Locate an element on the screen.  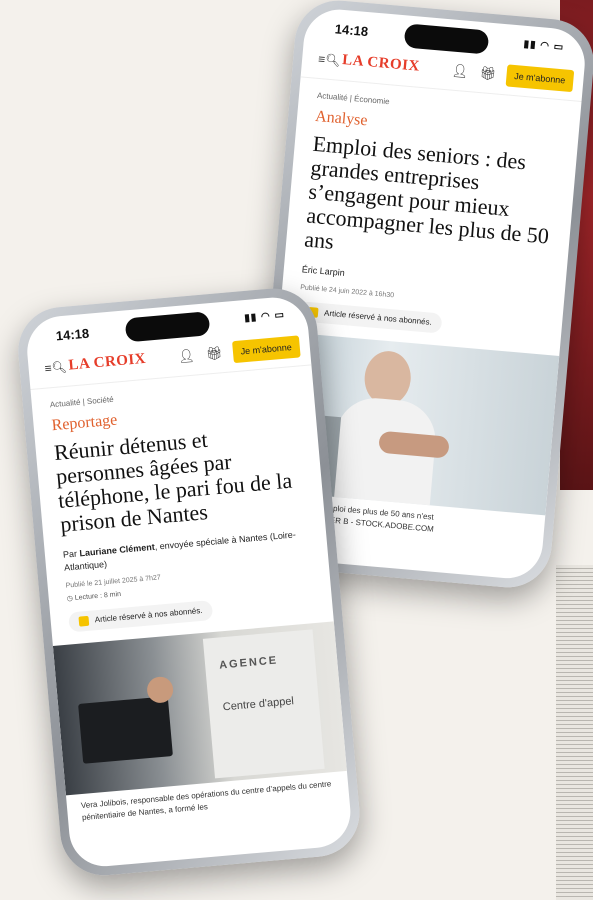
photo-monitor is located at coordinates (125, 730).